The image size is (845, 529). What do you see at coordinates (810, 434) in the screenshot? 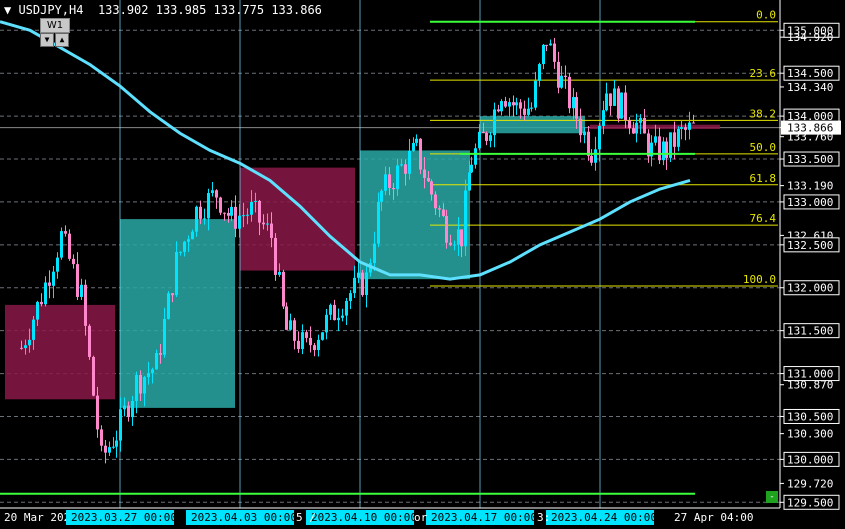
I see `price-label: 130.300` at bounding box center [810, 434].